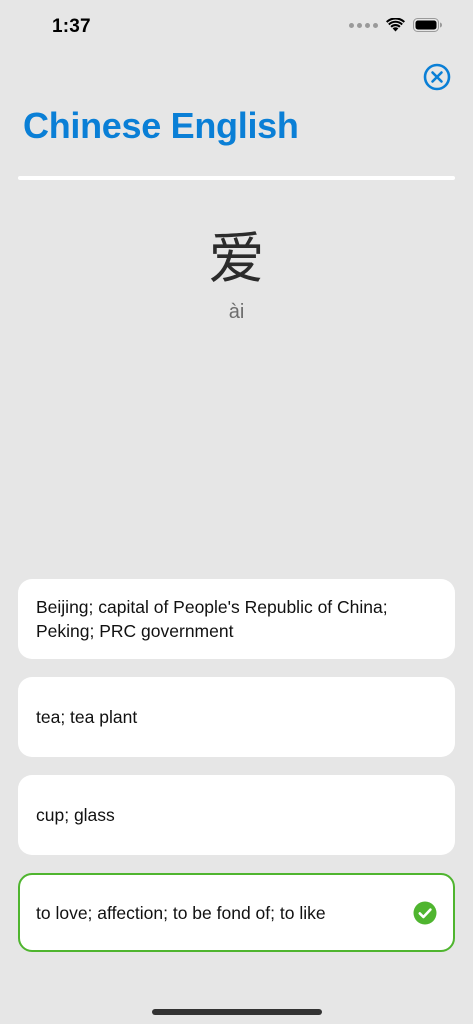 This screenshot has width=473, height=1024. I want to click on answer-option-label: cup; glass, so click(75, 815).